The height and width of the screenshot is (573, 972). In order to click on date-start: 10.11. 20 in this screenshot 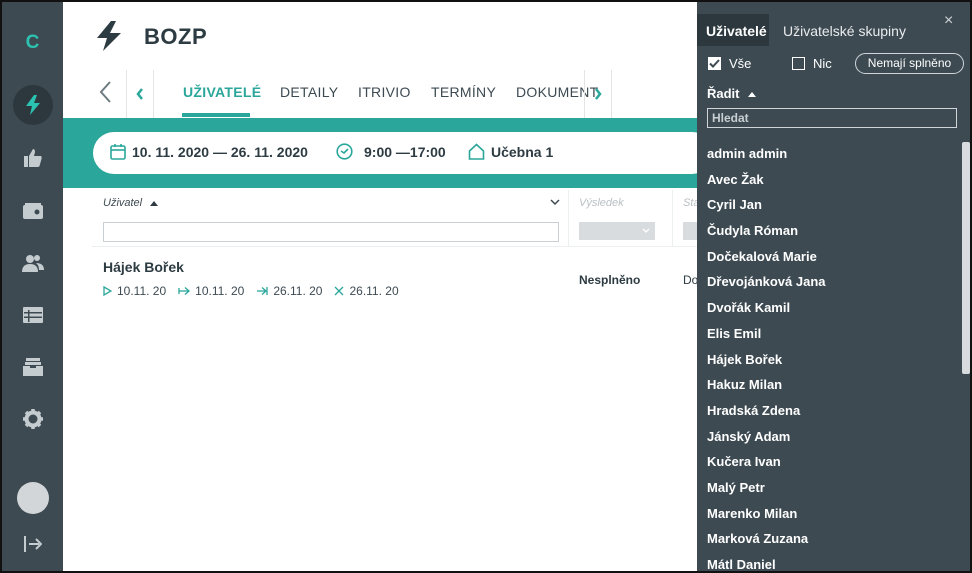, I will do `click(134, 291)`.